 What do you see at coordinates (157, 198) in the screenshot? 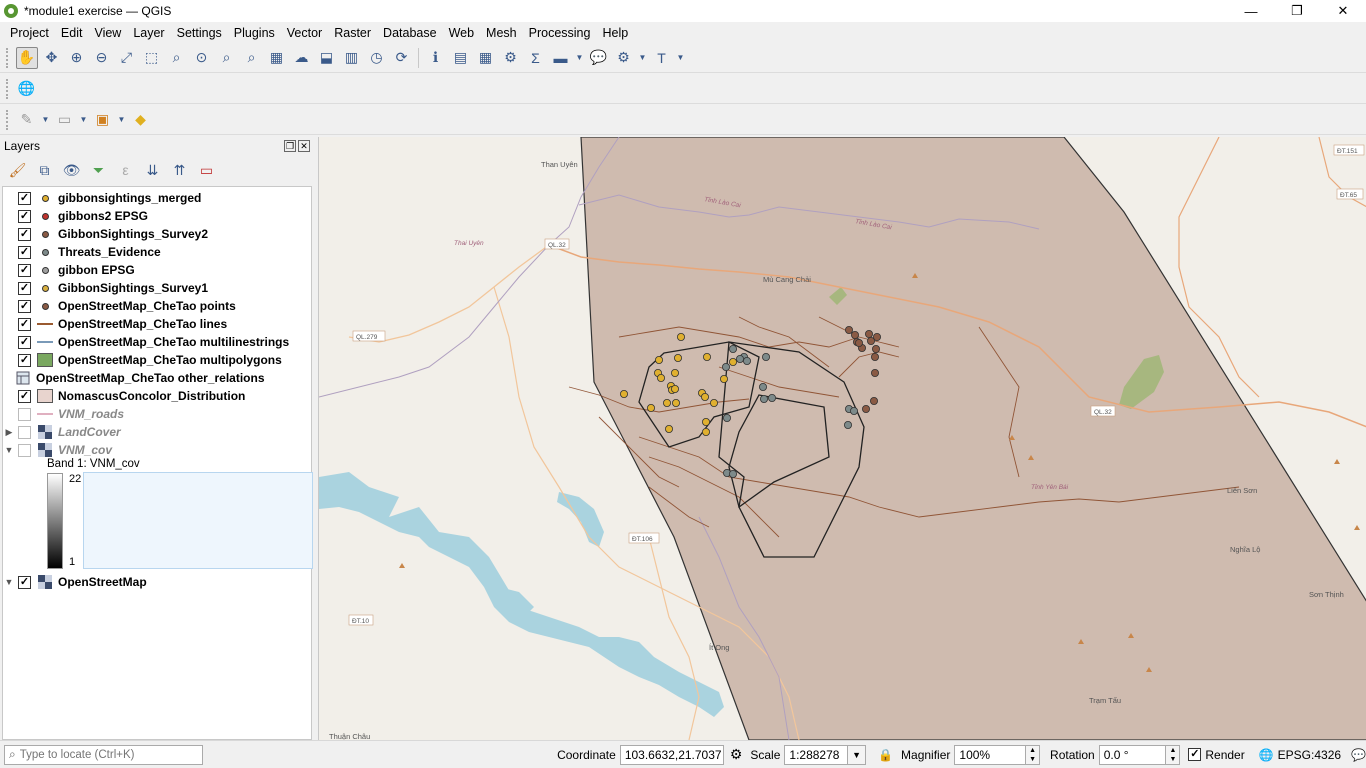
I see `layer-row: ✓ gibbonsightings_merged` at bounding box center [157, 198].